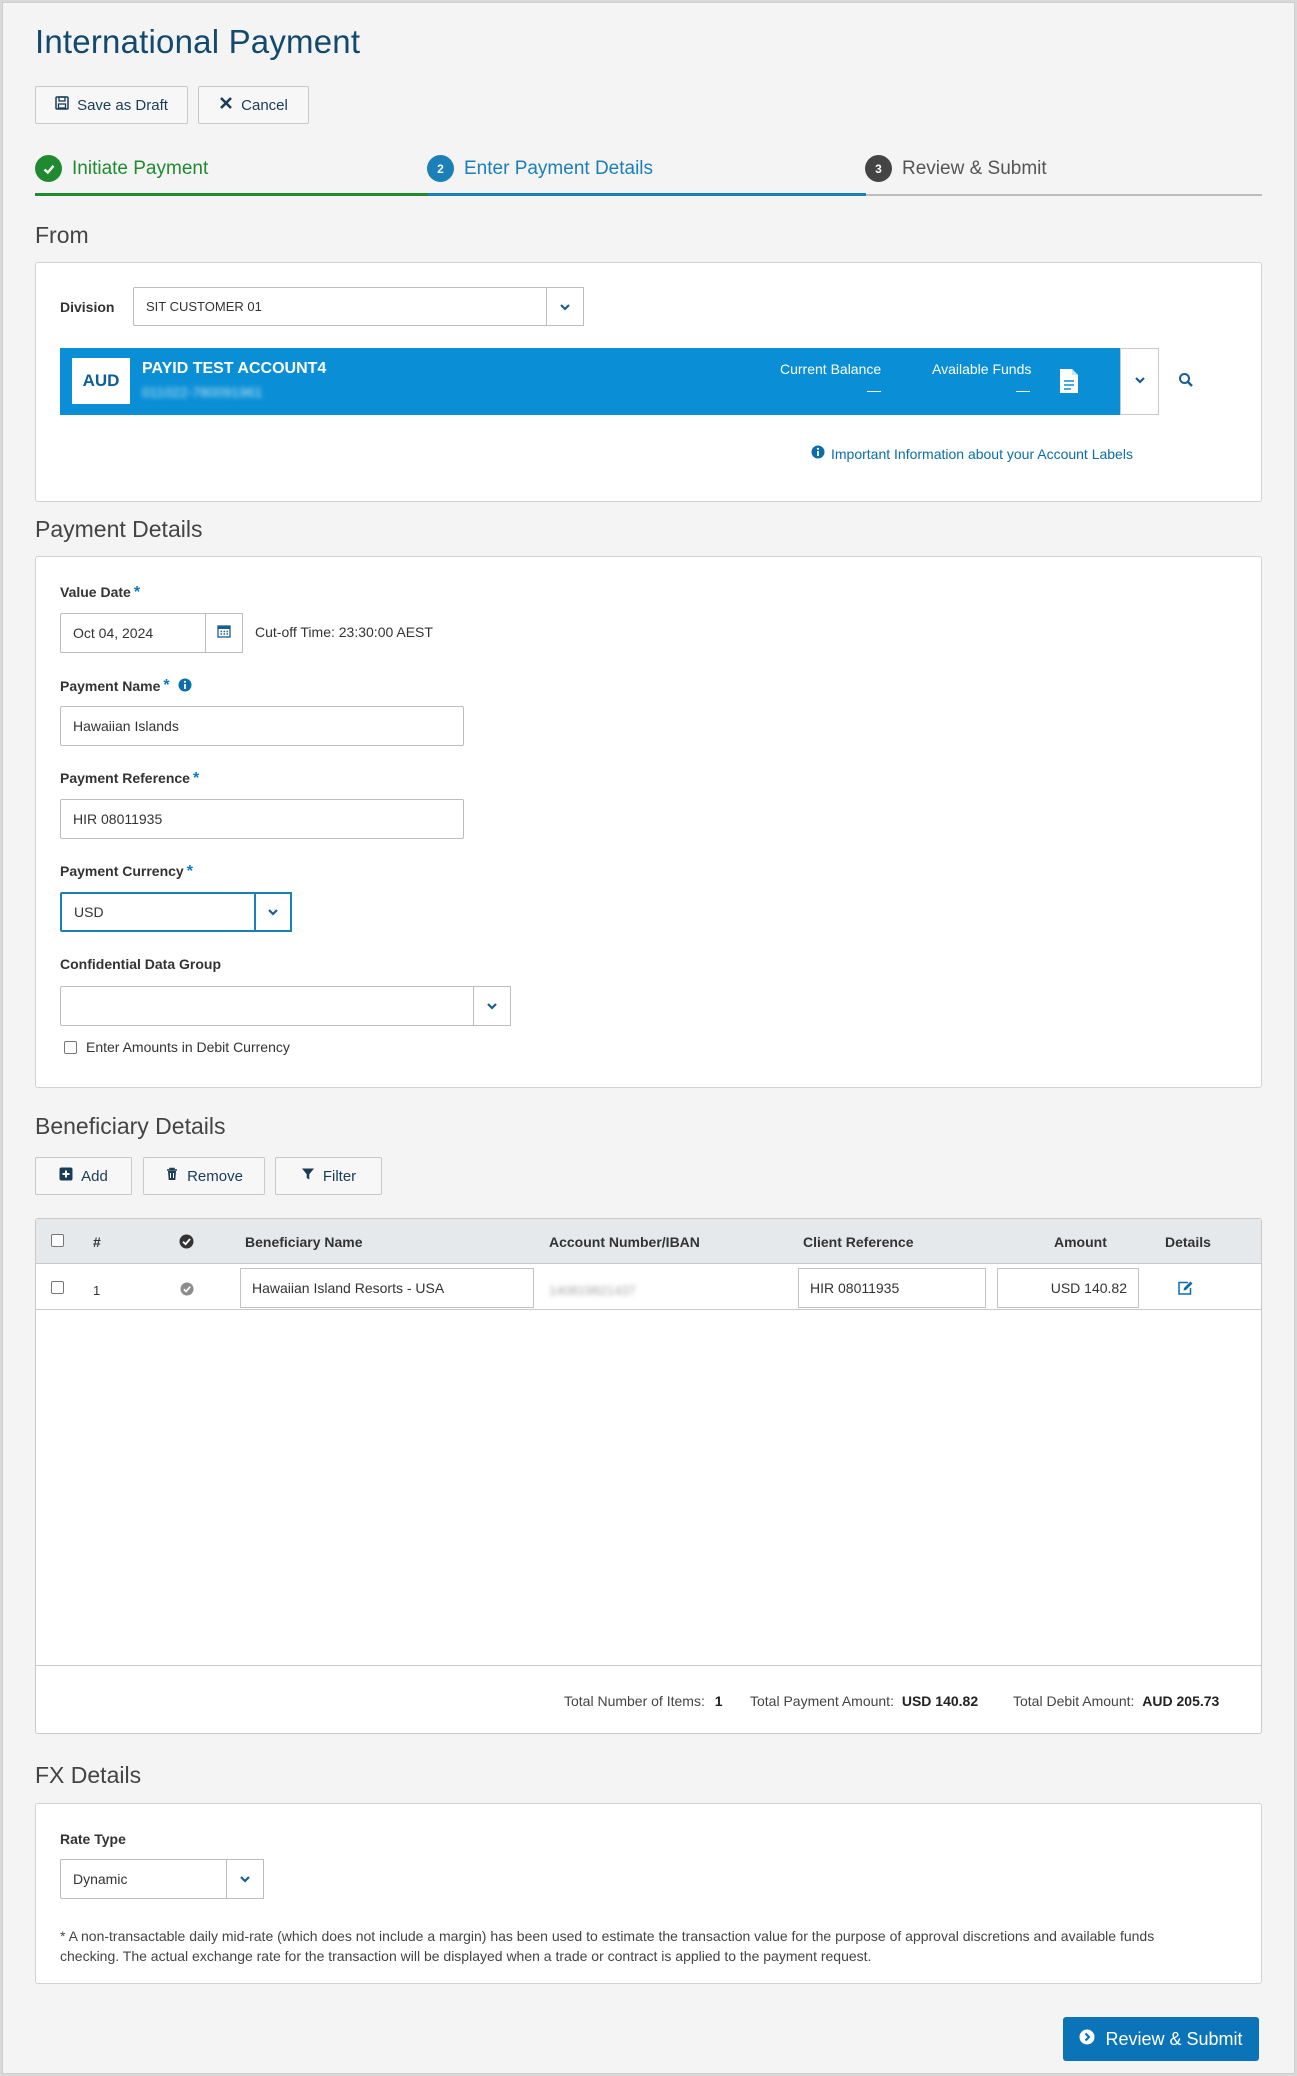 The width and height of the screenshot is (1297, 2076). What do you see at coordinates (262, 726) in the screenshot?
I see `payment-name-input: Hawaiian Islands` at bounding box center [262, 726].